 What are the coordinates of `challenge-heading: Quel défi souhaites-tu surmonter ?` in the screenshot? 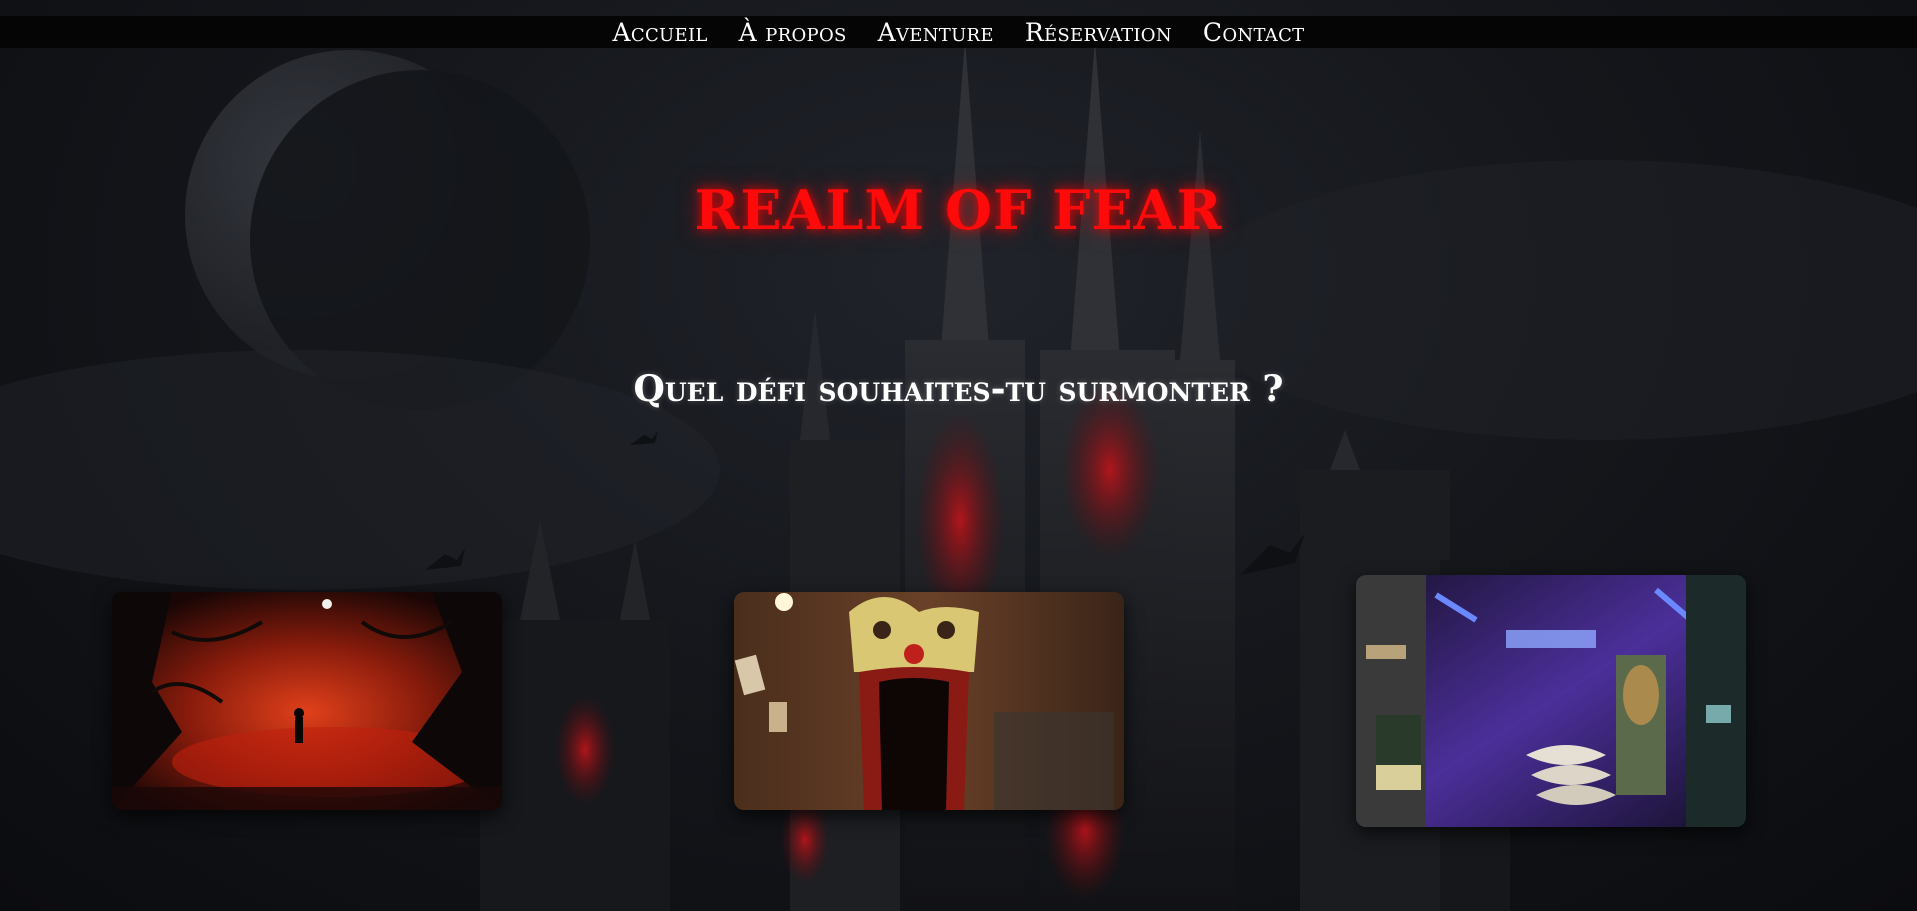 It's located at (958, 389).